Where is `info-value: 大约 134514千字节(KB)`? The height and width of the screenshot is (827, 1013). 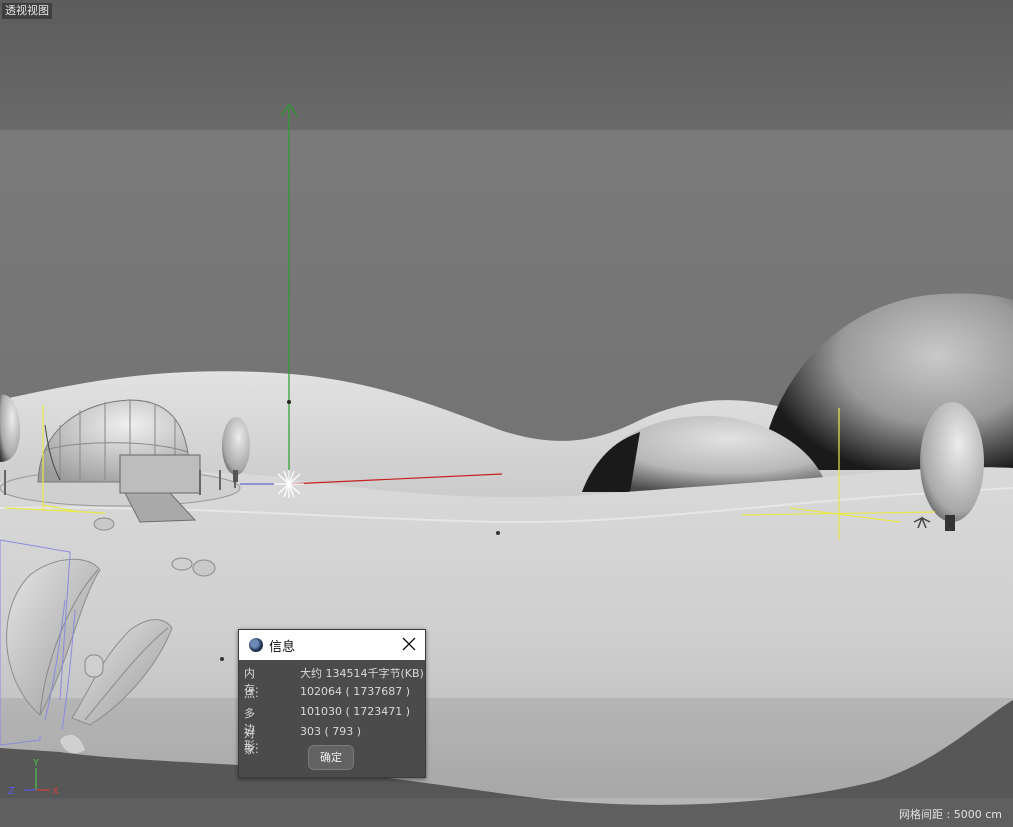 info-value: 大约 134514千字节(KB) is located at coordinates (362, 673).